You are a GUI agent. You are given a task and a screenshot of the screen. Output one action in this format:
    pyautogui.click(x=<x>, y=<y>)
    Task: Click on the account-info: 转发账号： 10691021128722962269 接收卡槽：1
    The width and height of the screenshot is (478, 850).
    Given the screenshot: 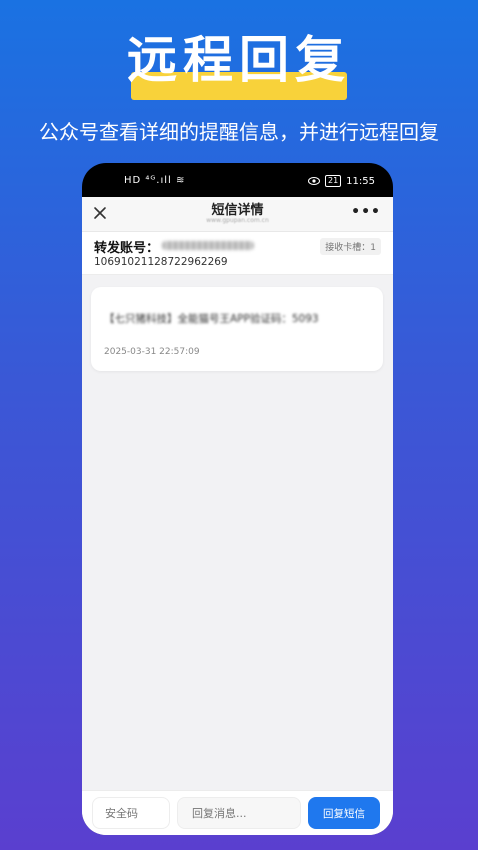 What is the action you would take?
    pyautogui.click(x=237, y=253)
    